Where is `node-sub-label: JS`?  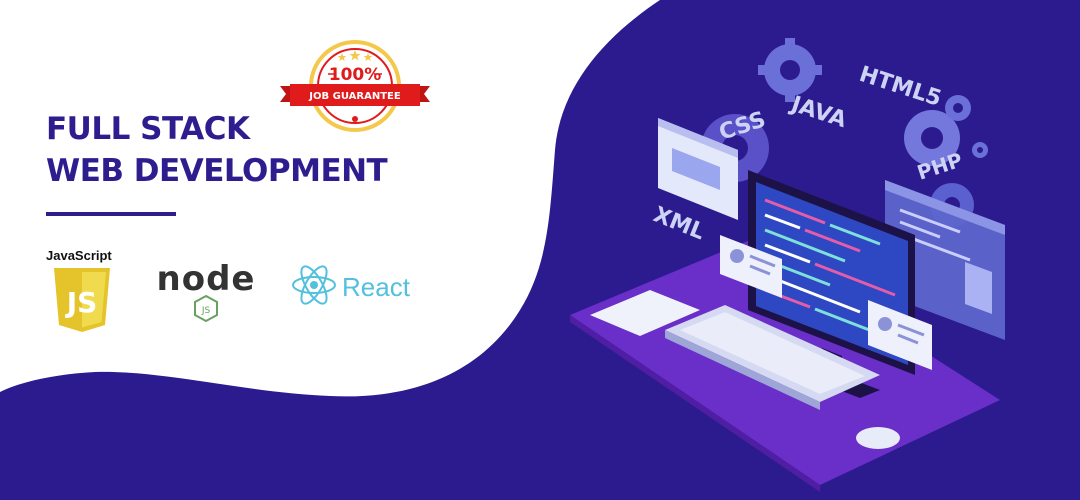 node-sub-label: JS is located at coordinates (206, 311).